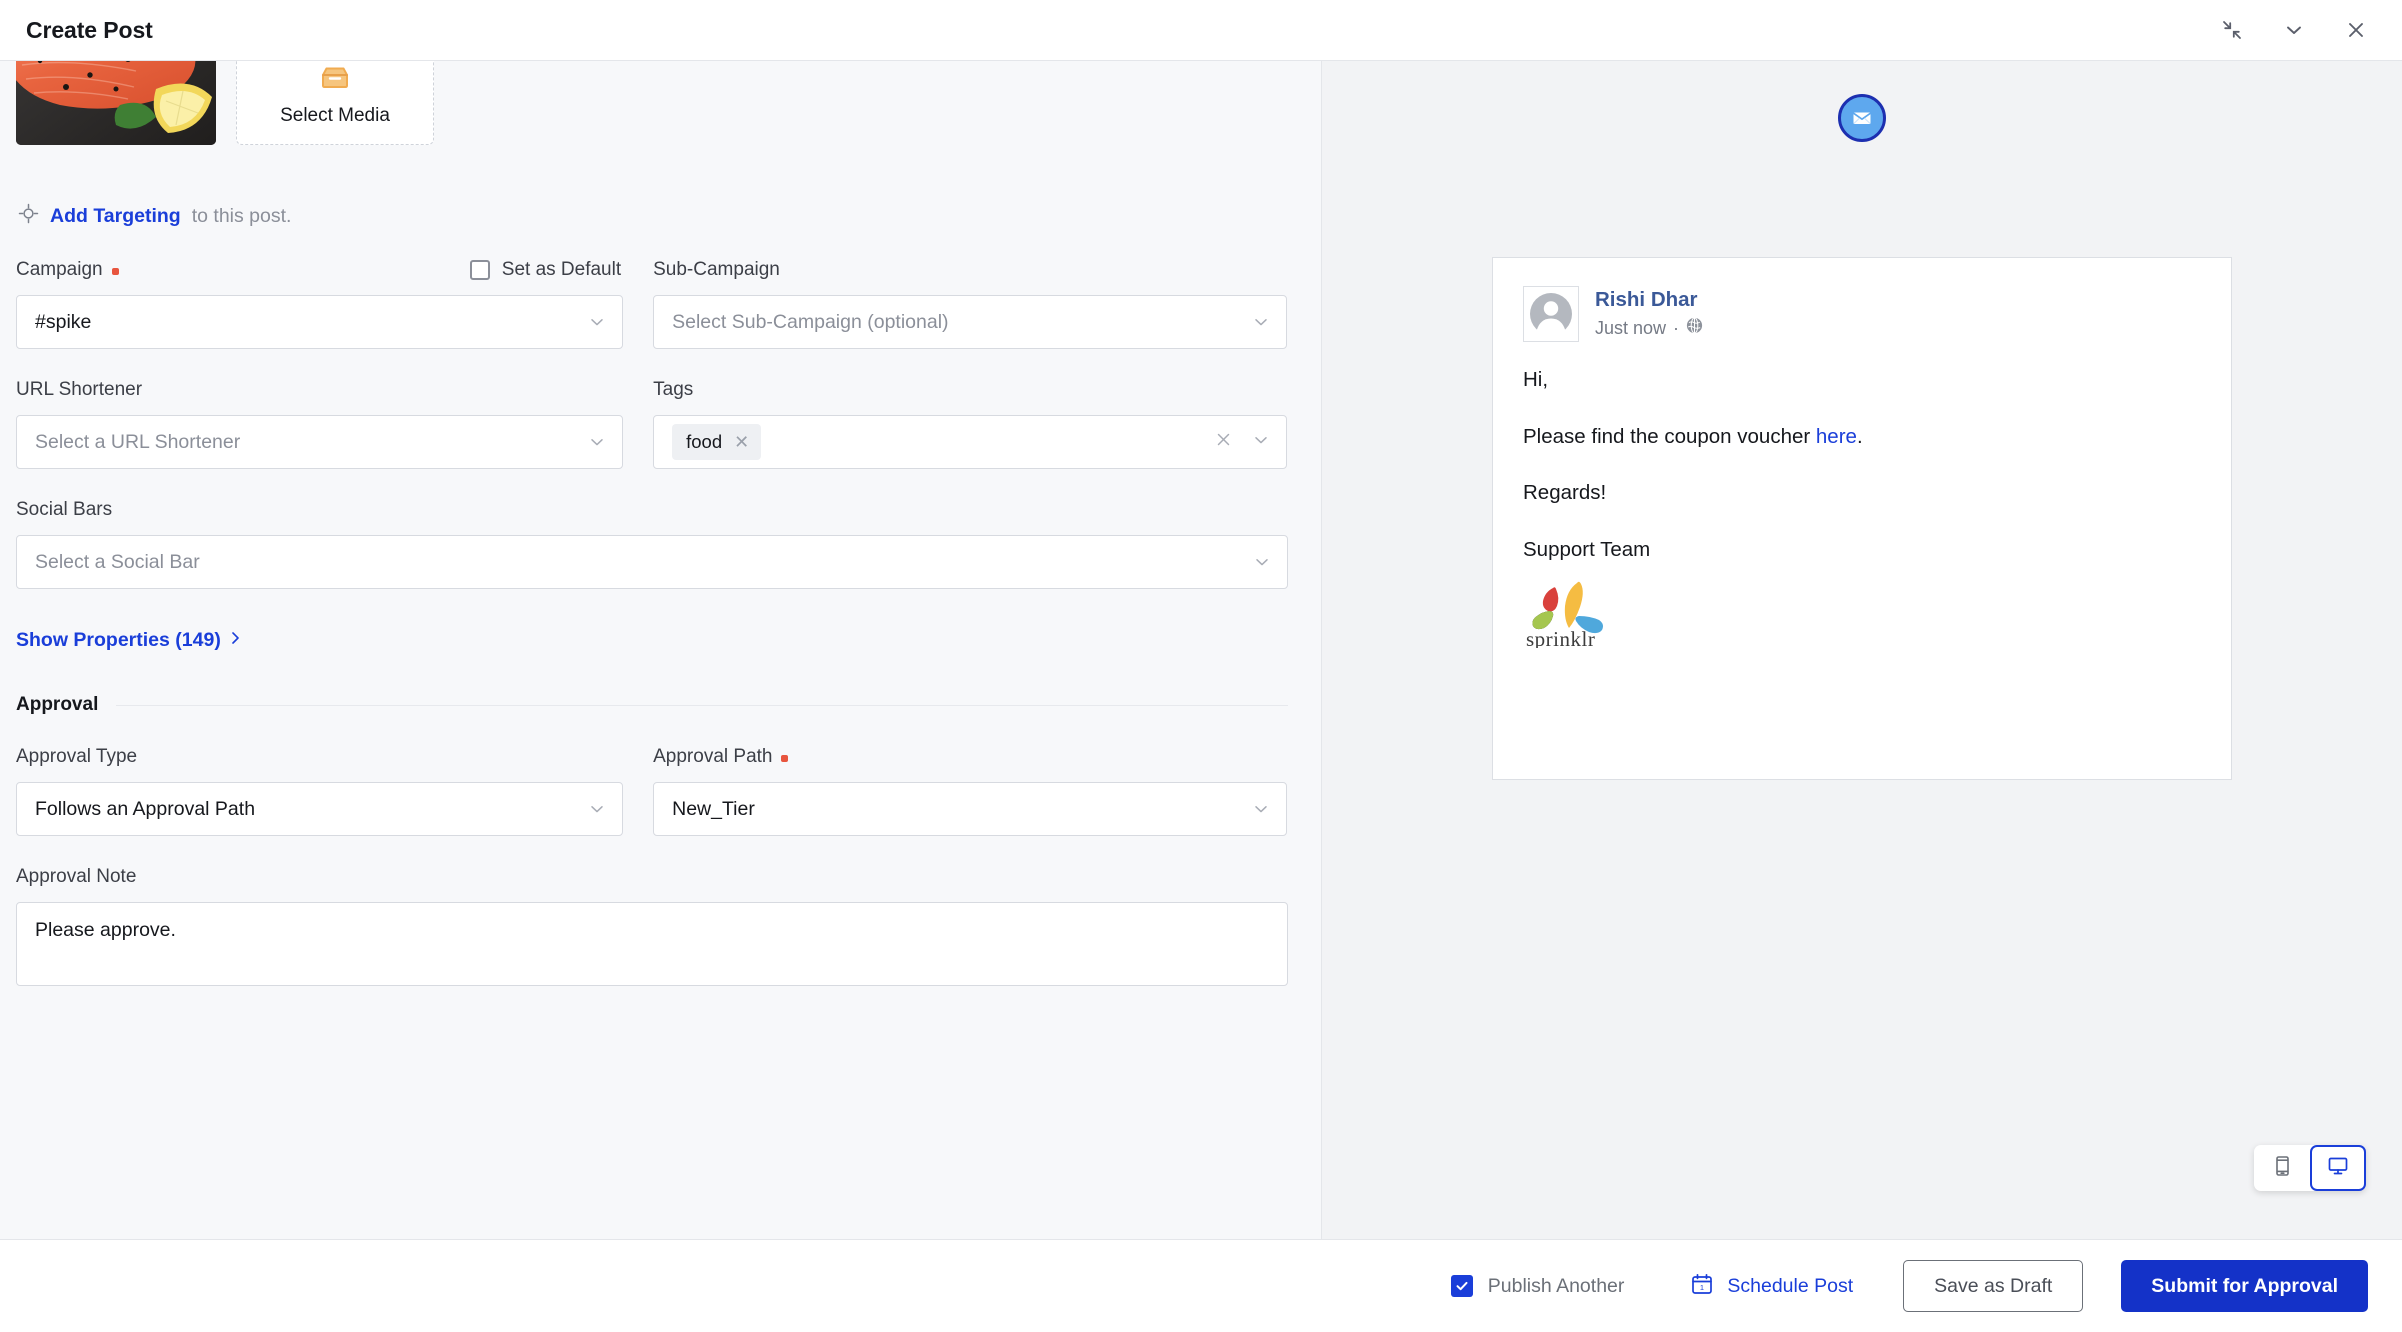 This screenshot has height=1332, width=2402. Describe the element at coordinates (1993, 1286) in the screenshot. I see `save-as-draft-button: Save as Draft` at that location.